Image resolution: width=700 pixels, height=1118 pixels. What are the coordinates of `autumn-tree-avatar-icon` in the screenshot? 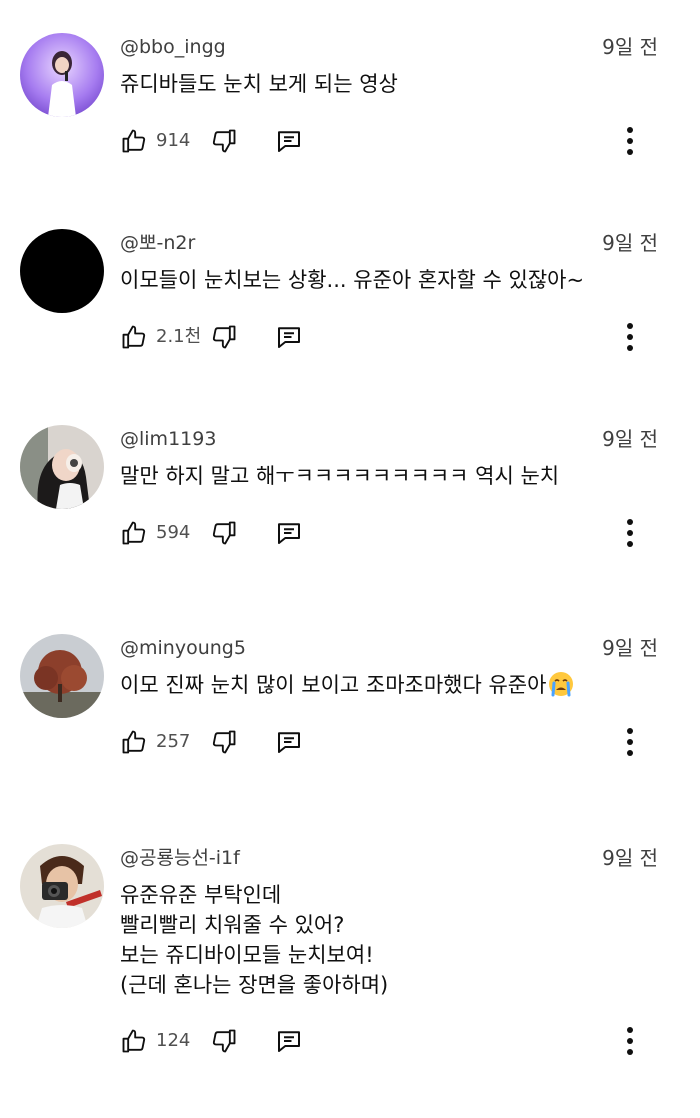 It's located at (62, 676).